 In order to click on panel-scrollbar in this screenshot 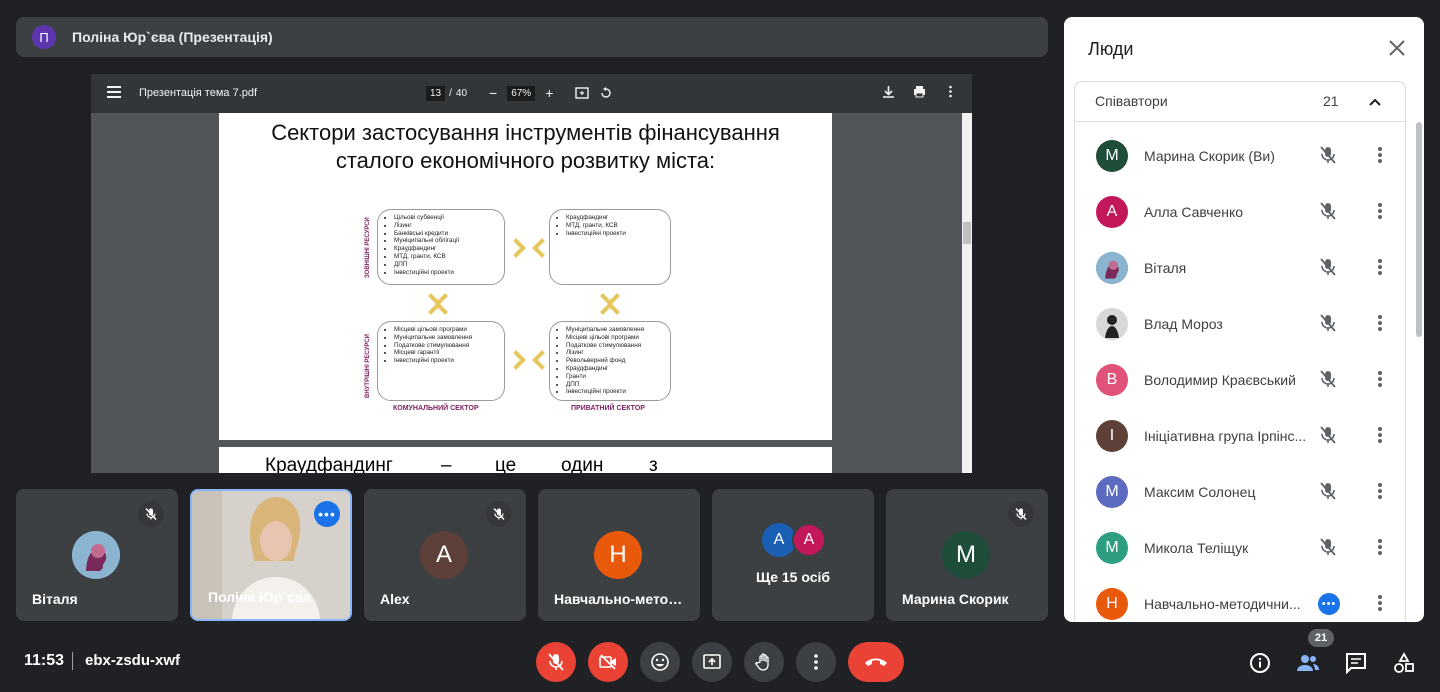, I will do `click(1419, 229)`.